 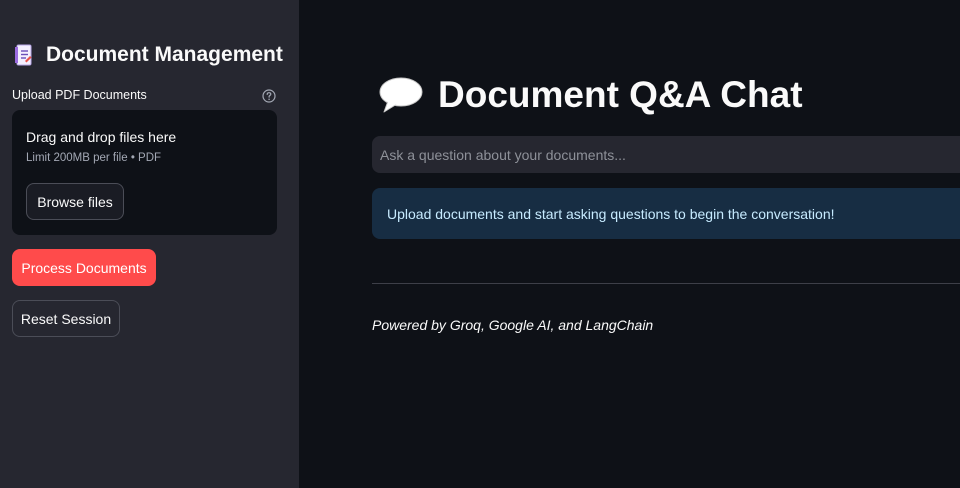 I want to click on reset-session-button: Reset Session, so click(x=66, y=318).